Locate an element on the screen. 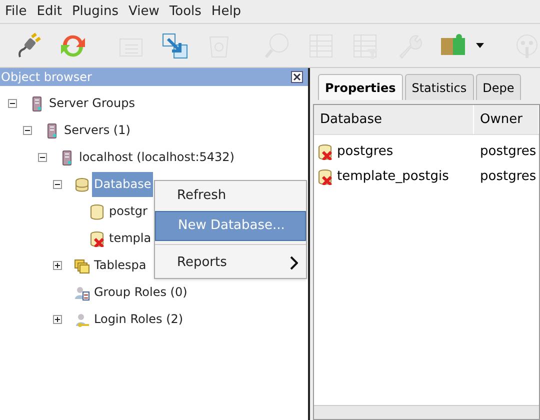  tree-item: postgr is located at coordinates (128, 211).